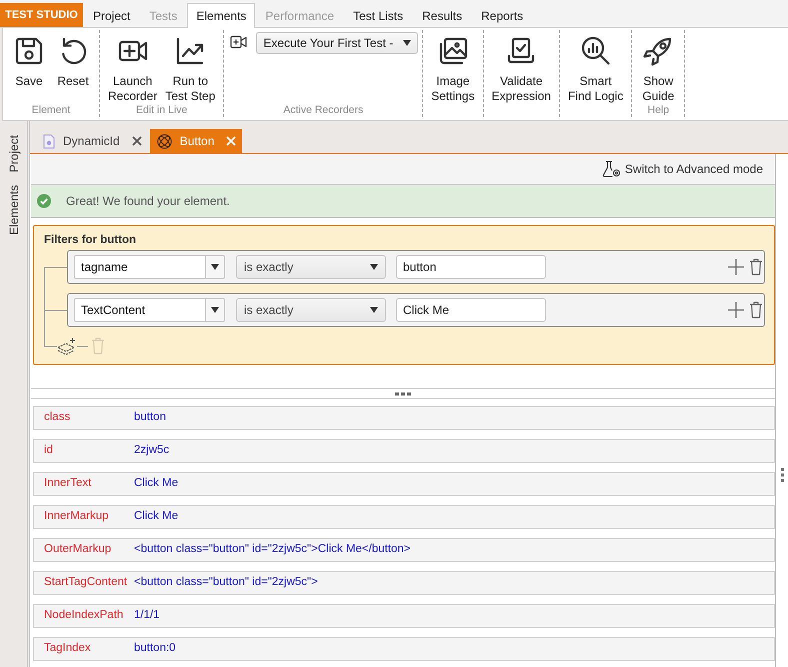 Image resolution: width=788 pixels, height=667 pixels. I want to click on property-name: InnerText, so click(68, 484).